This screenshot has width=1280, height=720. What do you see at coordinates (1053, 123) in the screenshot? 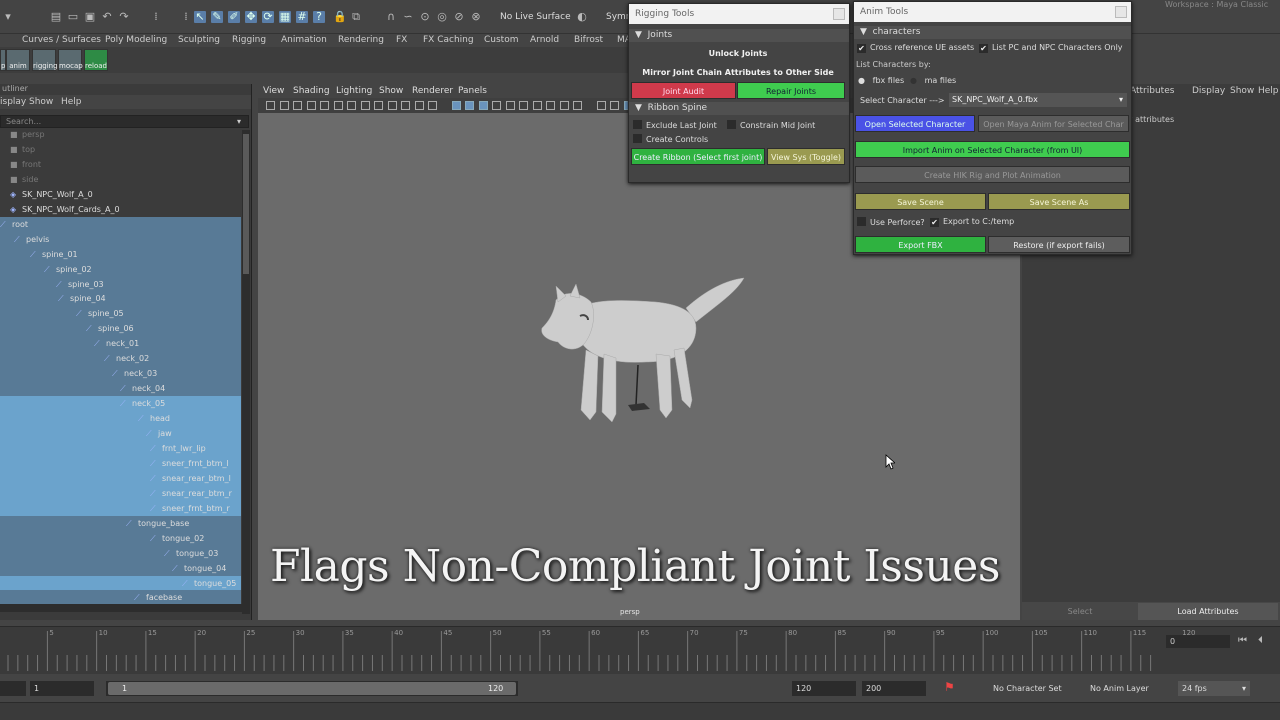
I see `open-maya-anim-button: Open Maya Anim for Selected Char` at bounding box center [1053, 123].